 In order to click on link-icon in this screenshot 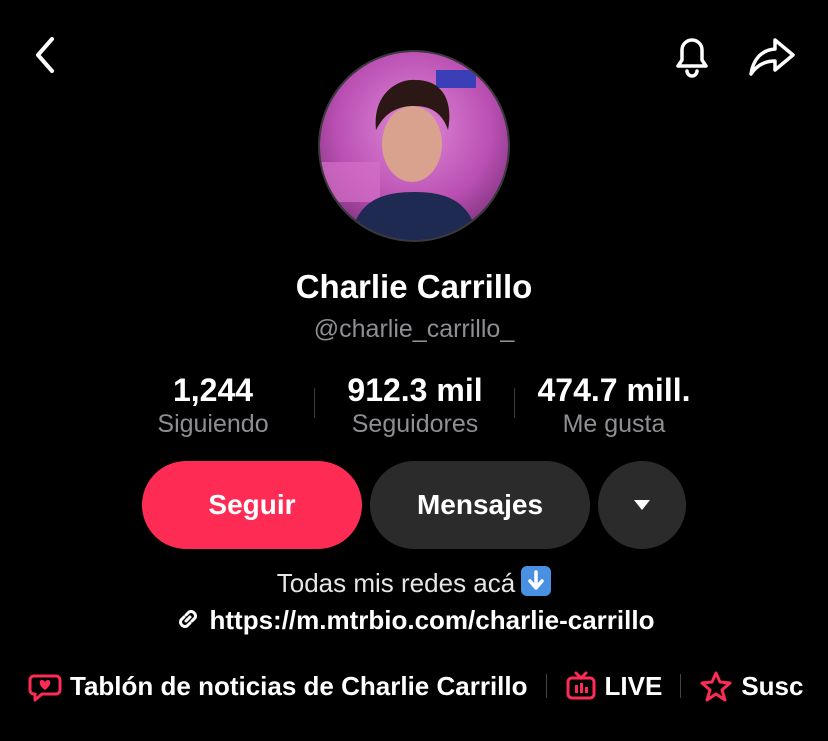, I will do `click(187, 619)`.